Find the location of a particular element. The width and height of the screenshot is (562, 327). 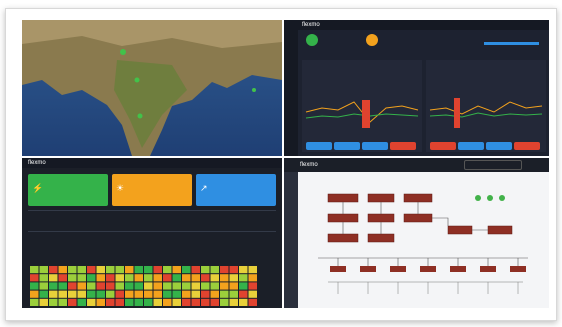

green-kpi-card: ⚡ is located at coordinates (68, 190).